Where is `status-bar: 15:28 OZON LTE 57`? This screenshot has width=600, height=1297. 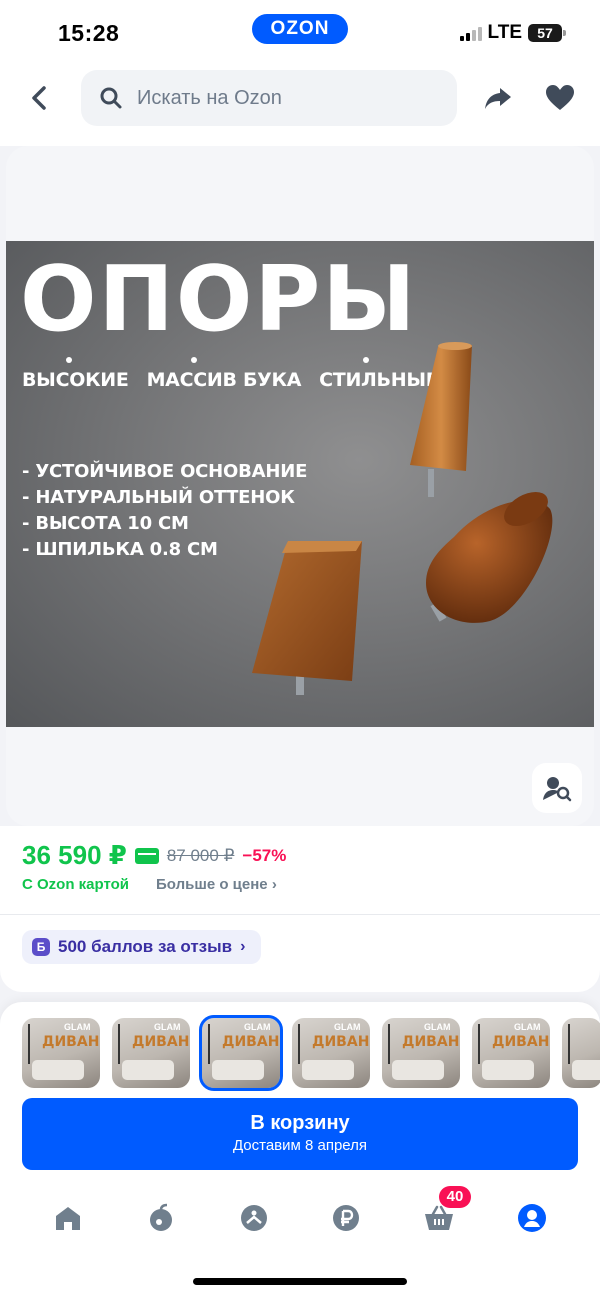 status-bar: 15:28 OZON LTE 57 is located at coordinates (300, 33).